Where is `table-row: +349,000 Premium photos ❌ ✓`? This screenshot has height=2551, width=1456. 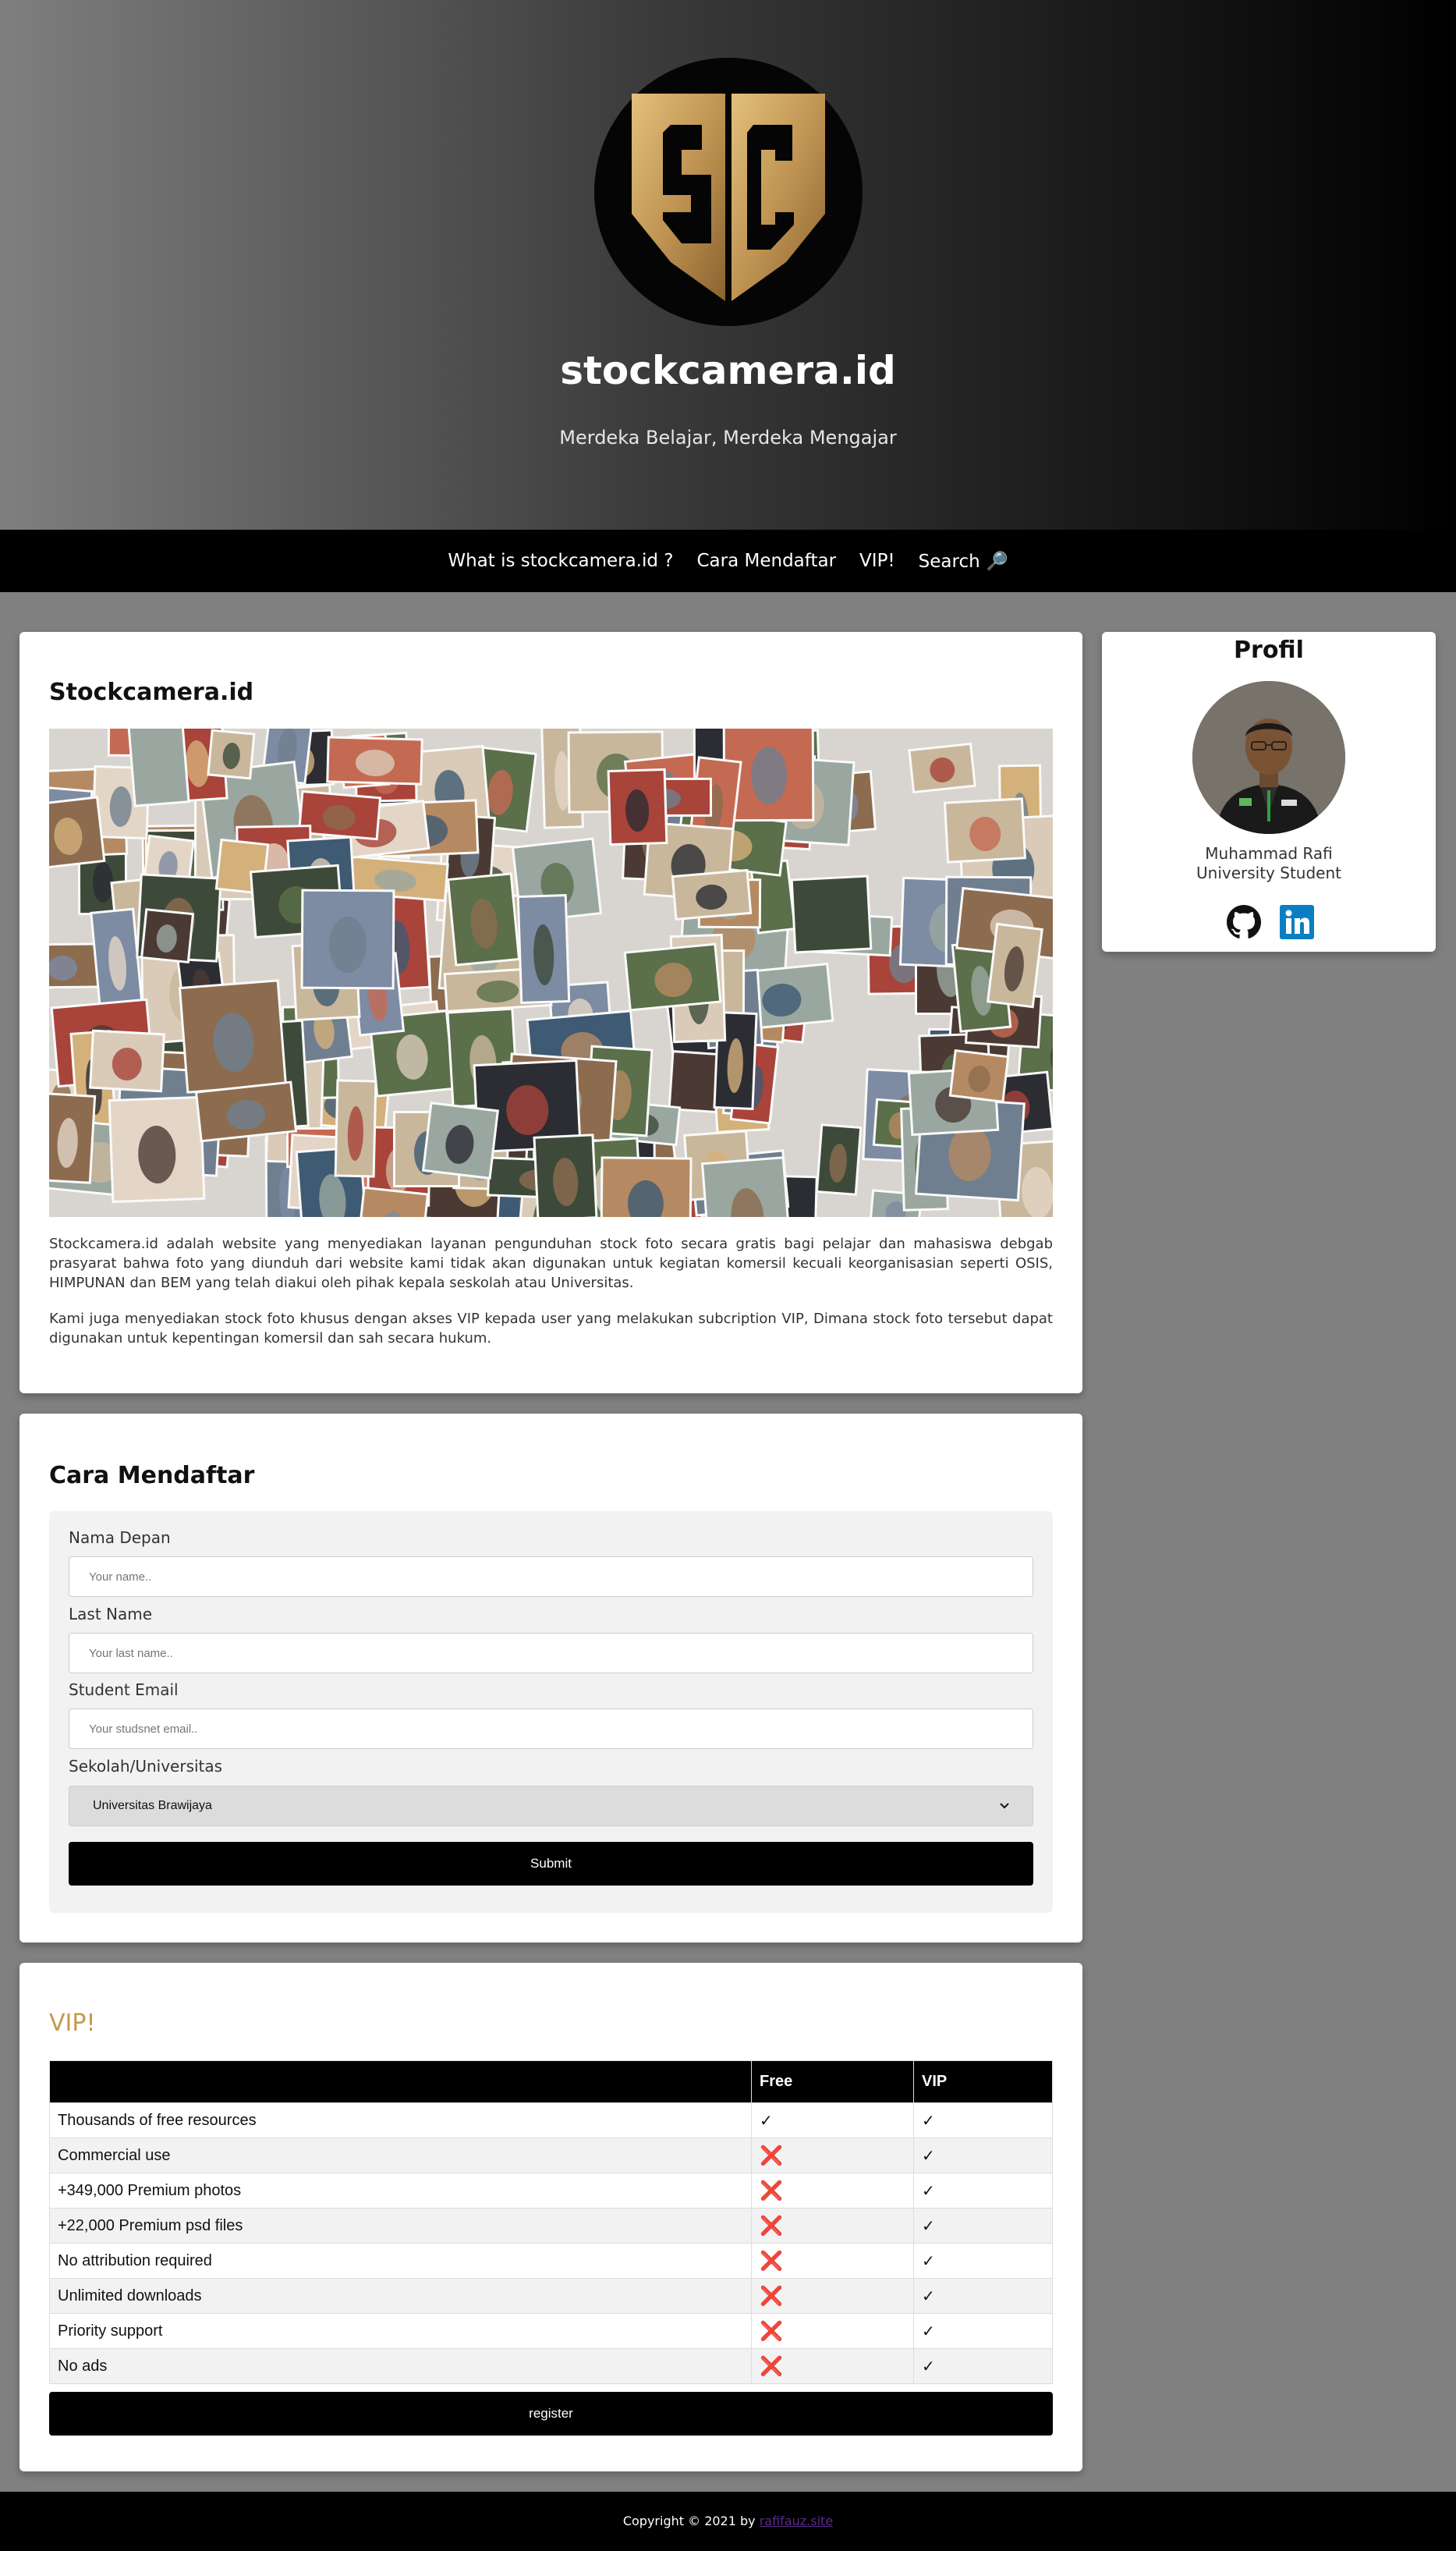 table-row: +349,000 Premium photos ❌ ✓ is located at coordinates (551, 2191).